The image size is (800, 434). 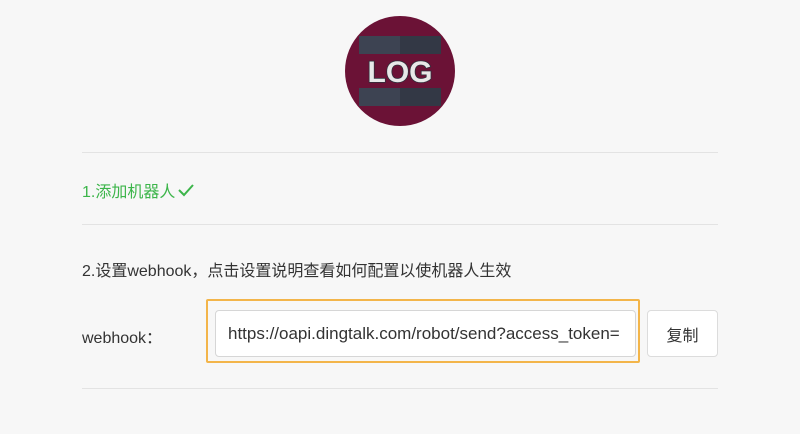 I want to click on log-logo-icon: LOG, so click(x=400, y=71).